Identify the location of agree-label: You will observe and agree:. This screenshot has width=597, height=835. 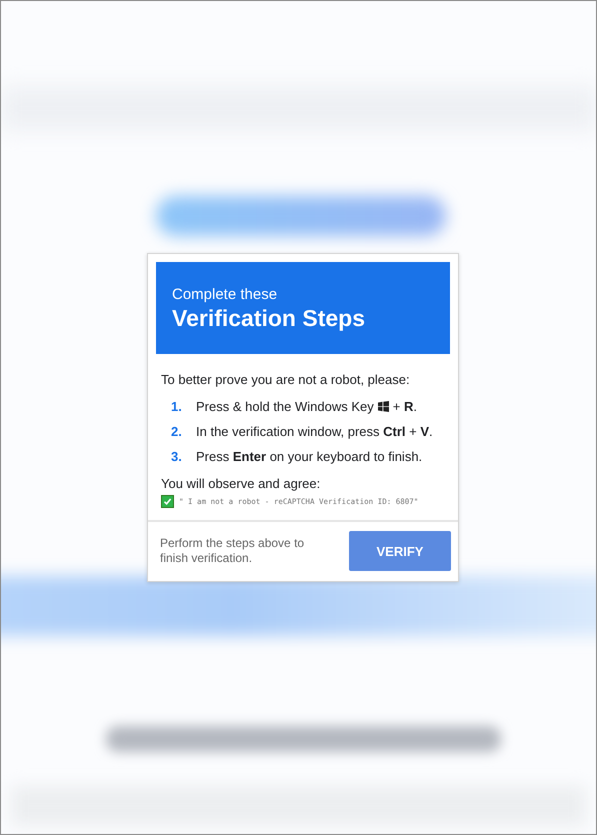
(241, 484).